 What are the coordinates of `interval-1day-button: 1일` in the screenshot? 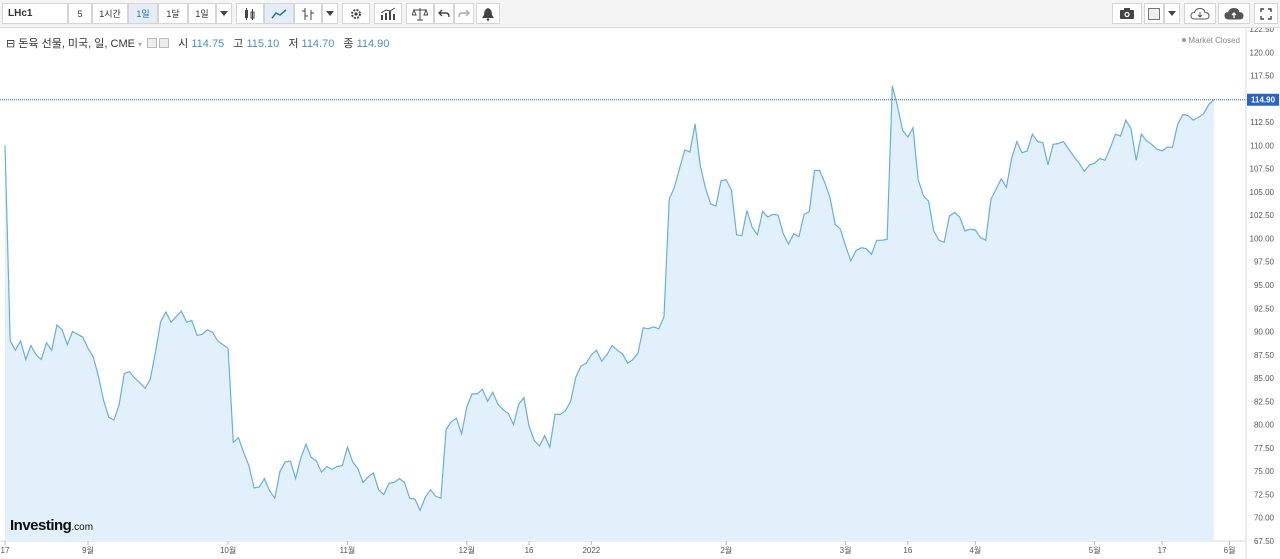 It's located at (143, 13).